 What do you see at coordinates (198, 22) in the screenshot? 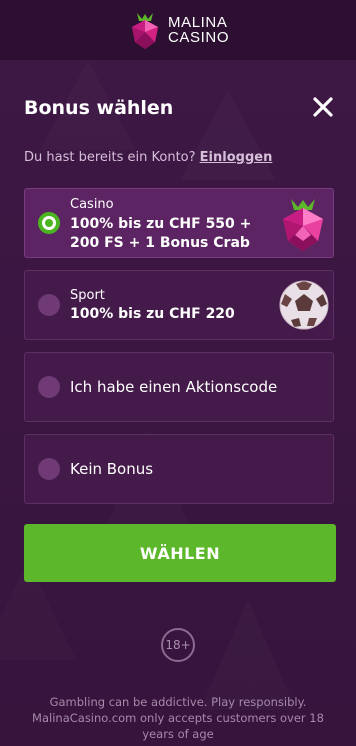
I see `logo-line-1: MALINA` at bounding box center [198, 22].